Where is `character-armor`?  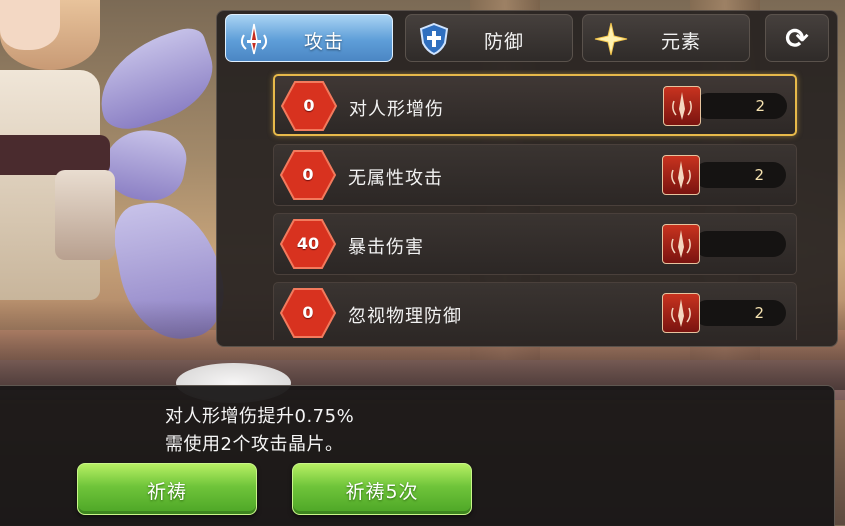
character-armor is located at coordinates (85, 215).